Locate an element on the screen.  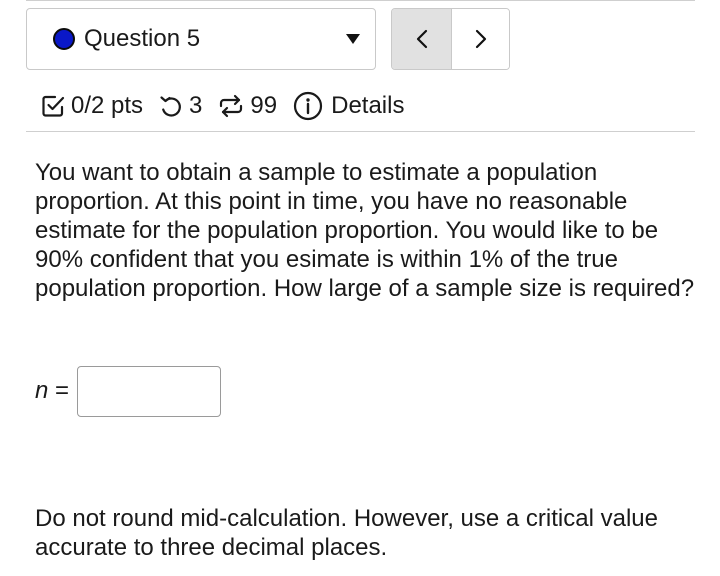
question-meta-row: 0/2 pts 3 99 Details is located at coordinates (222, 106).